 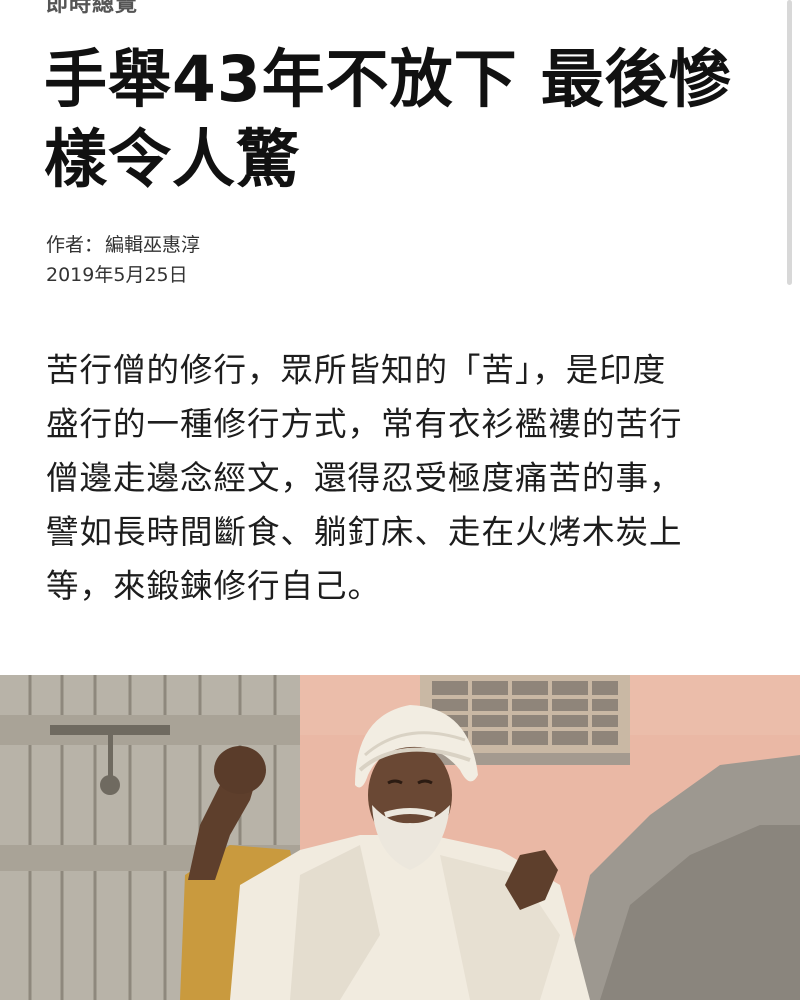 I want to click on body-line: 譬如長時間斷食、躺釘床、走在火烤木炭上, so click(x=364, y=532).